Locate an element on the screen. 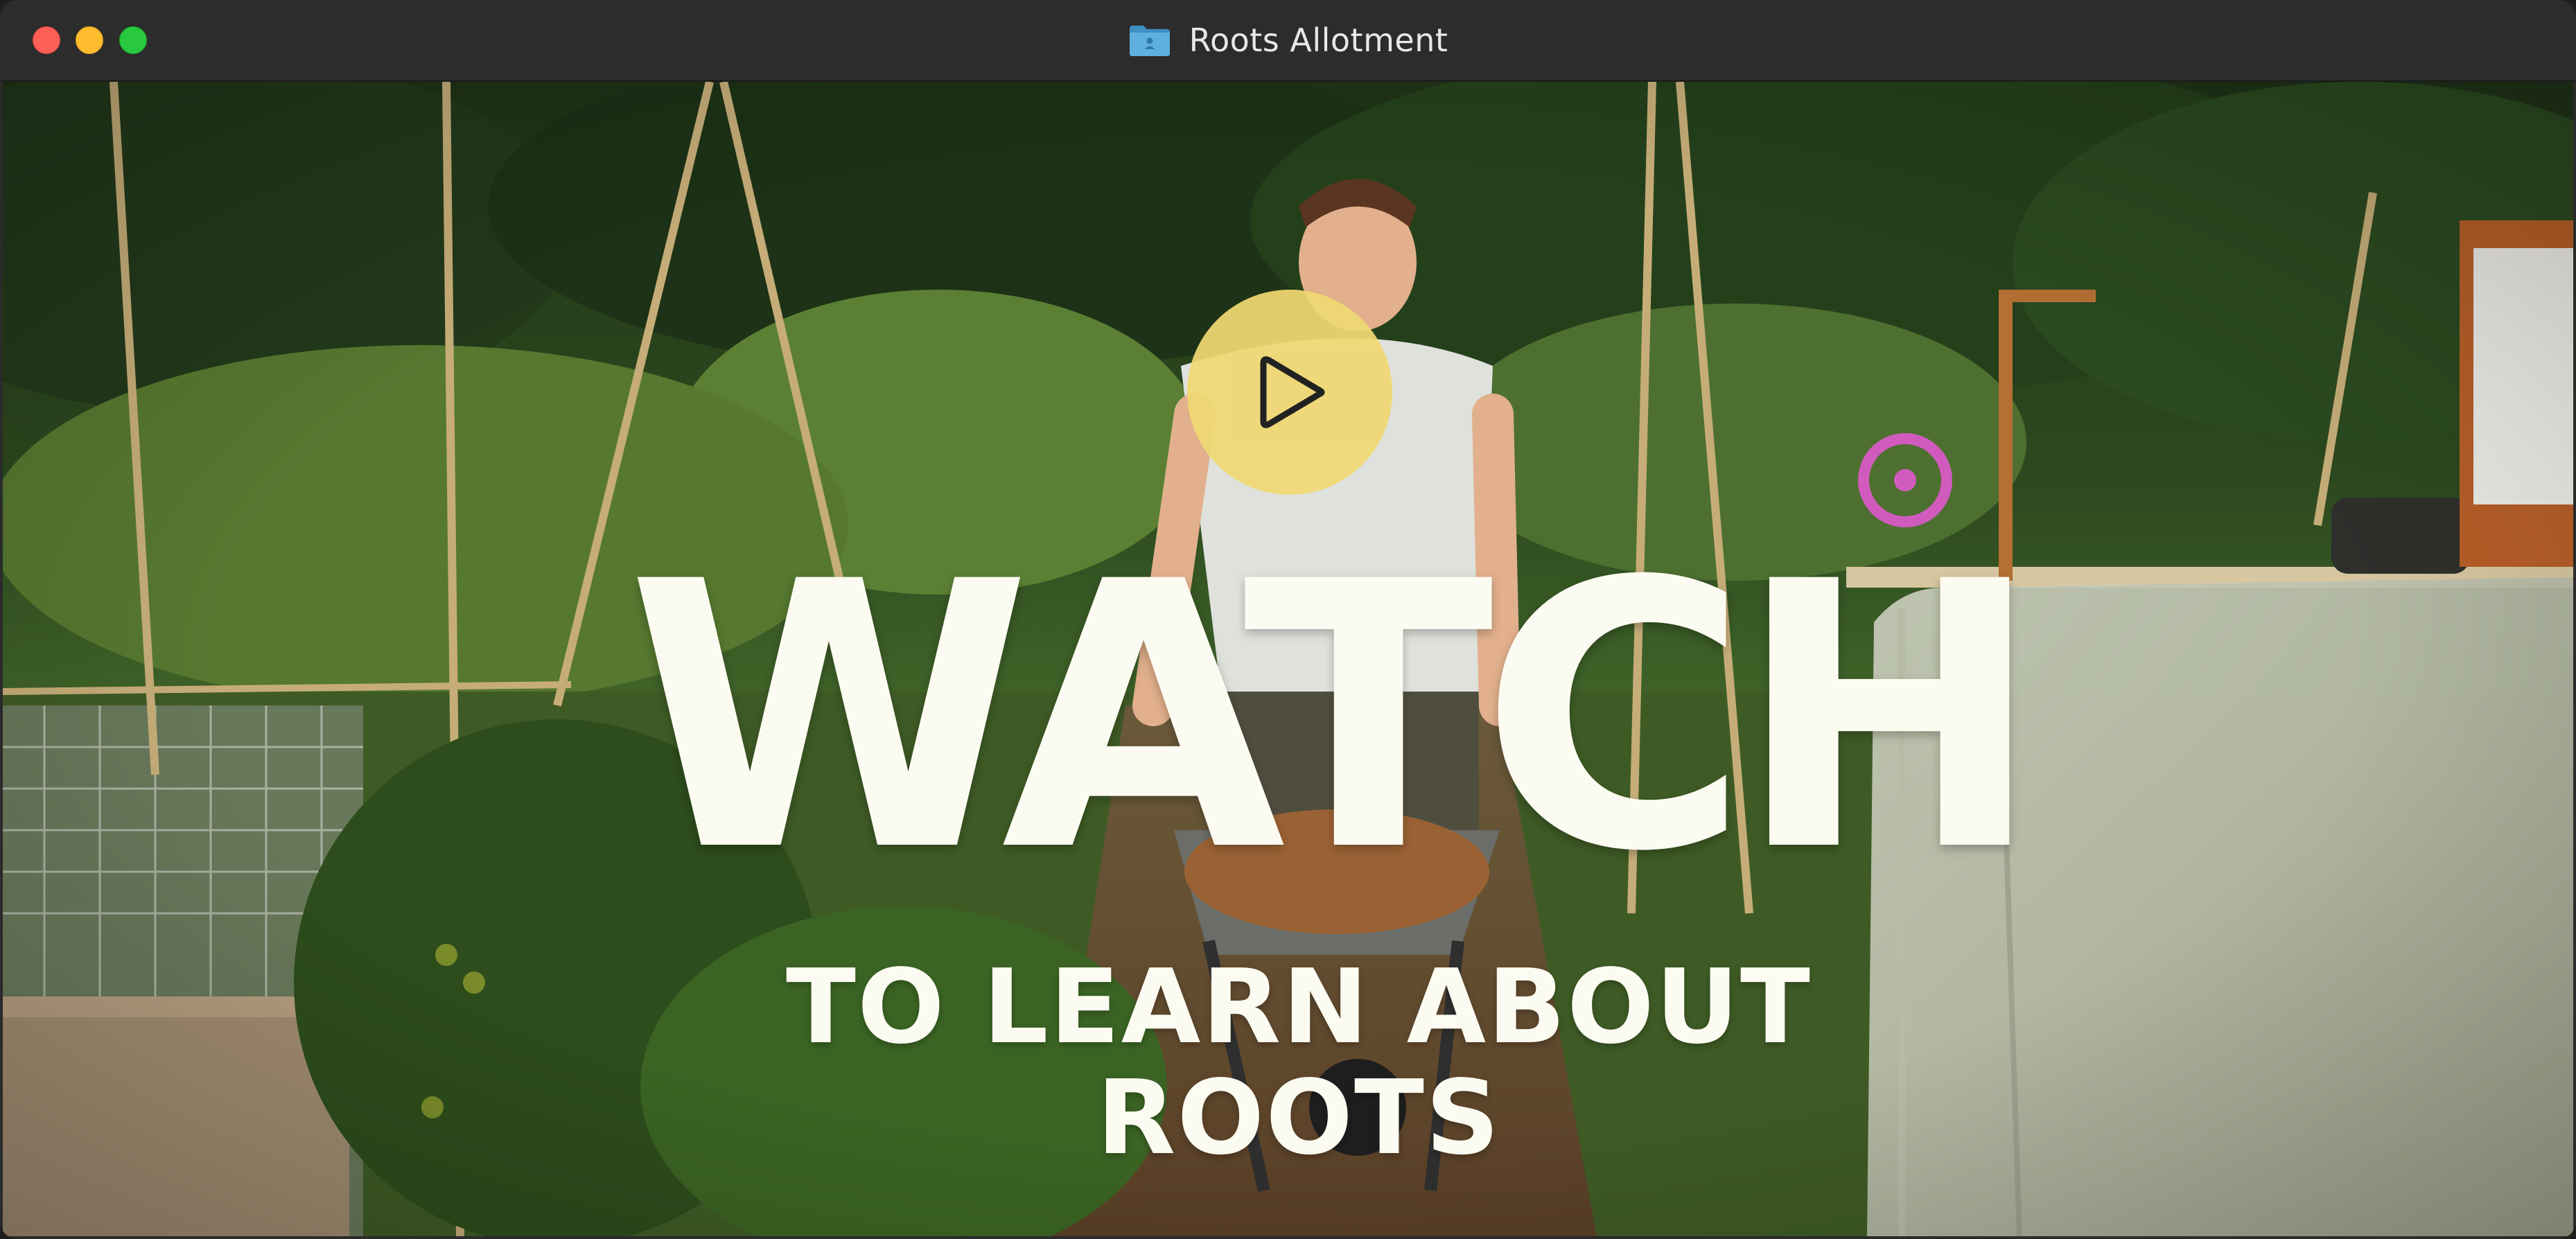  title-bar: Roots Allotment is located at coordinates (1288, 41).